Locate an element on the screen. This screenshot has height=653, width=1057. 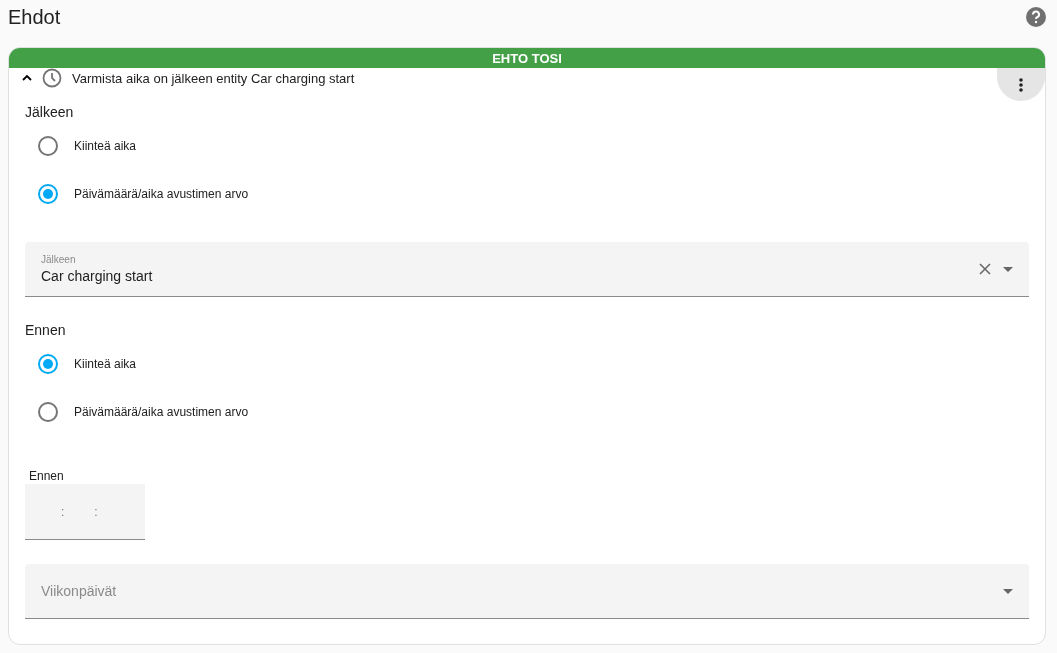
field-value: Car charging start is located at coordinates (97, 276).